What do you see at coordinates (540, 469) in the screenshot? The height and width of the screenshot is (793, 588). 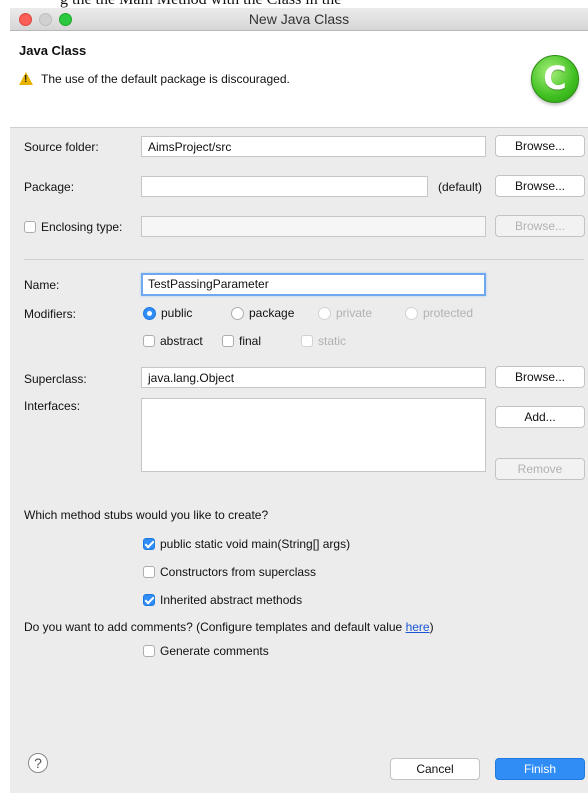 I see `interfaces-remove-button: Remove` at bounding box center [540, 469].